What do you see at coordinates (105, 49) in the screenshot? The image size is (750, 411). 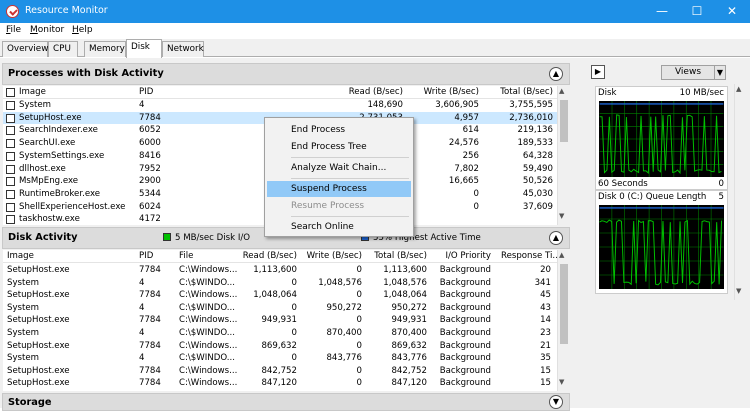 I see `tab-memory: Memory` at bounding box center [105, 49].